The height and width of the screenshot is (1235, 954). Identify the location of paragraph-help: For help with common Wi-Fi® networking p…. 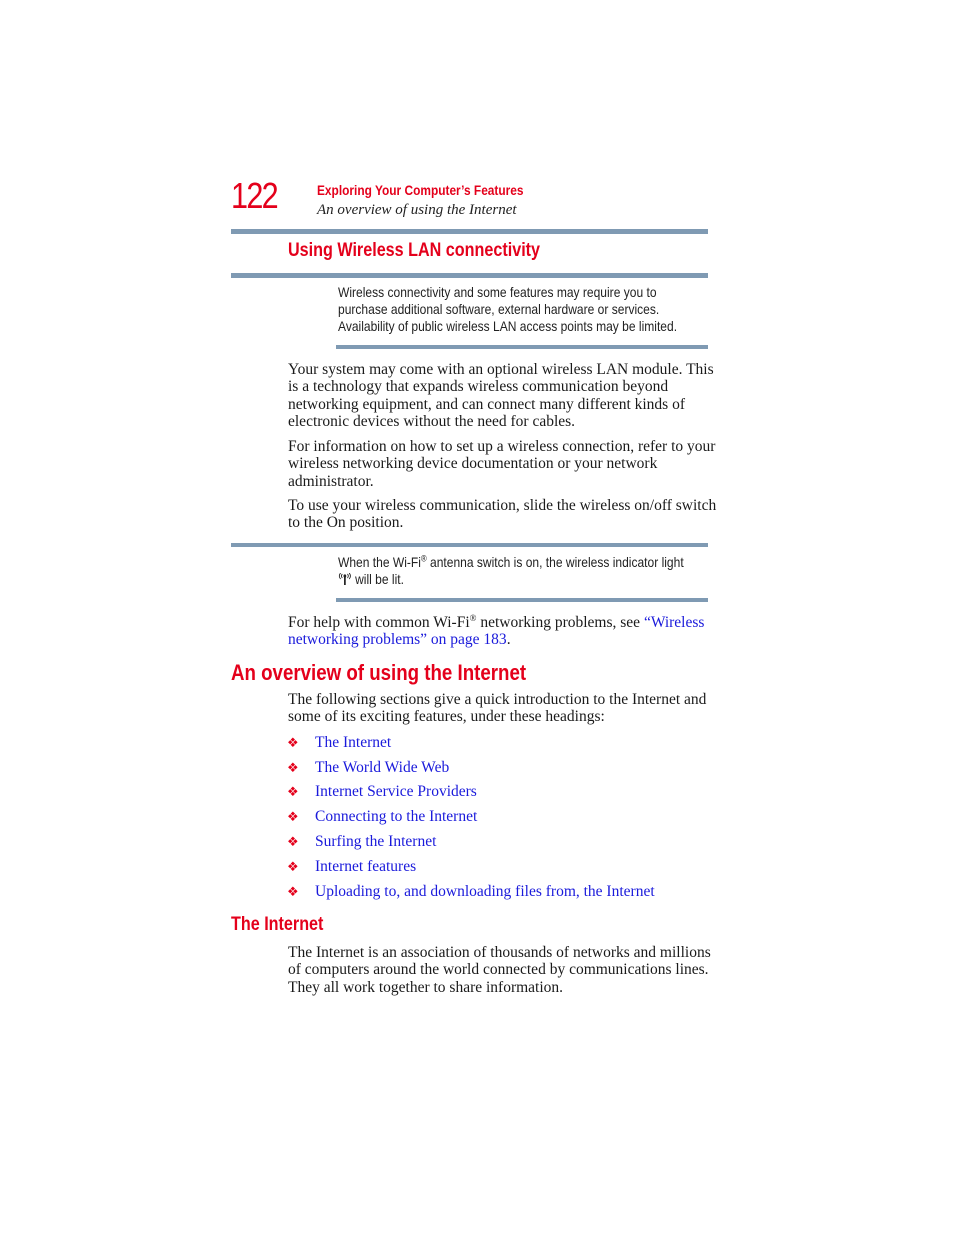
(496, 630).